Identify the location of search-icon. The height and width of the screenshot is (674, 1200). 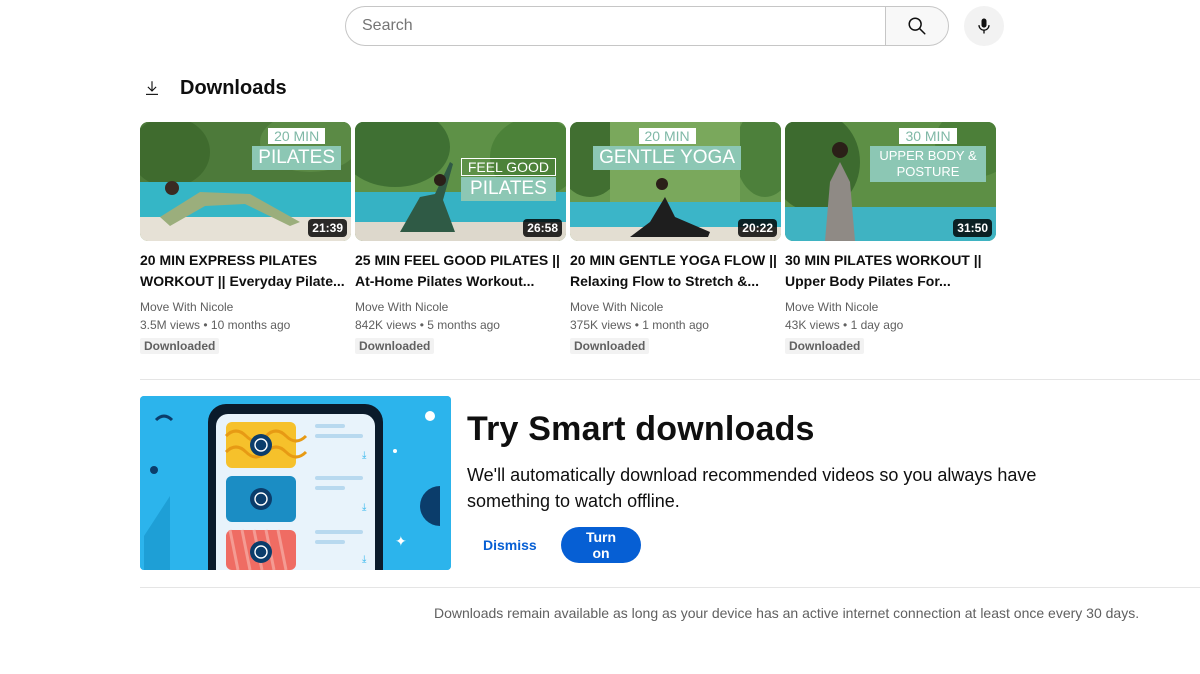
(917, 26).